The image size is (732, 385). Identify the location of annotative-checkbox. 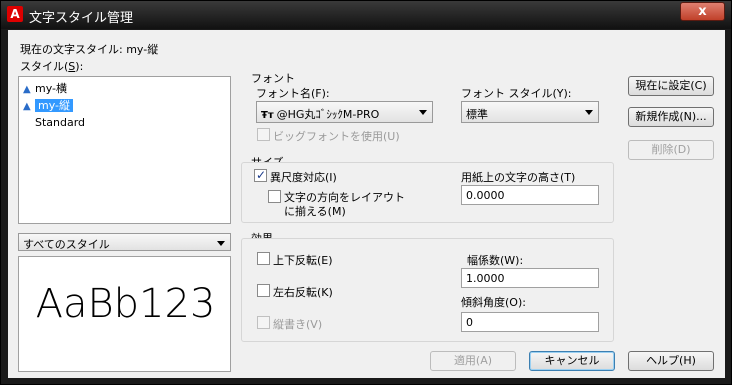
(260, 175).